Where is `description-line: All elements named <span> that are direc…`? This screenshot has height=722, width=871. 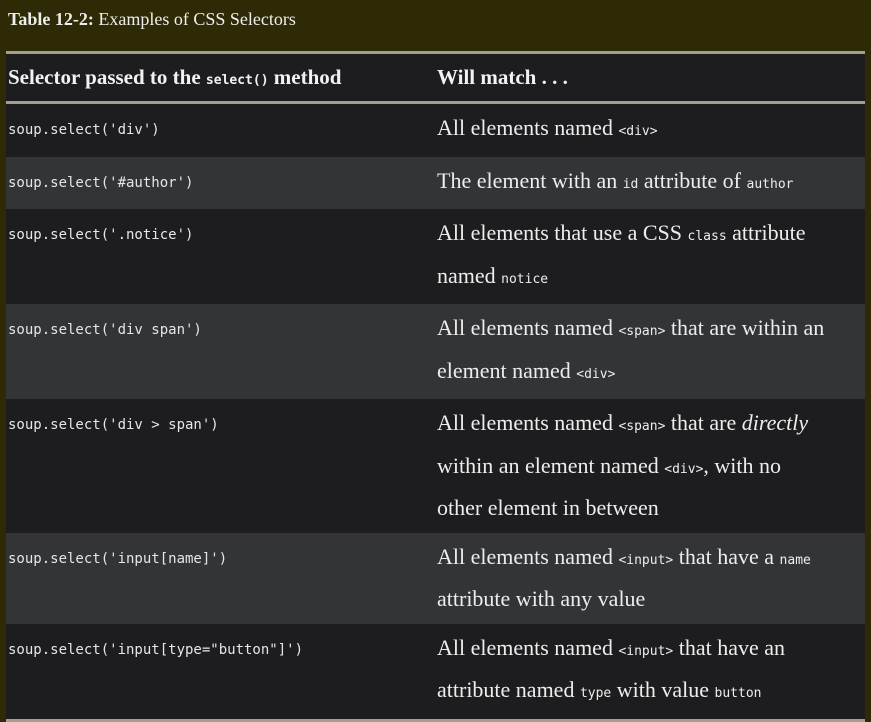 description-line: All elements named <span> that are direc… is located at coordinates (651, 425).